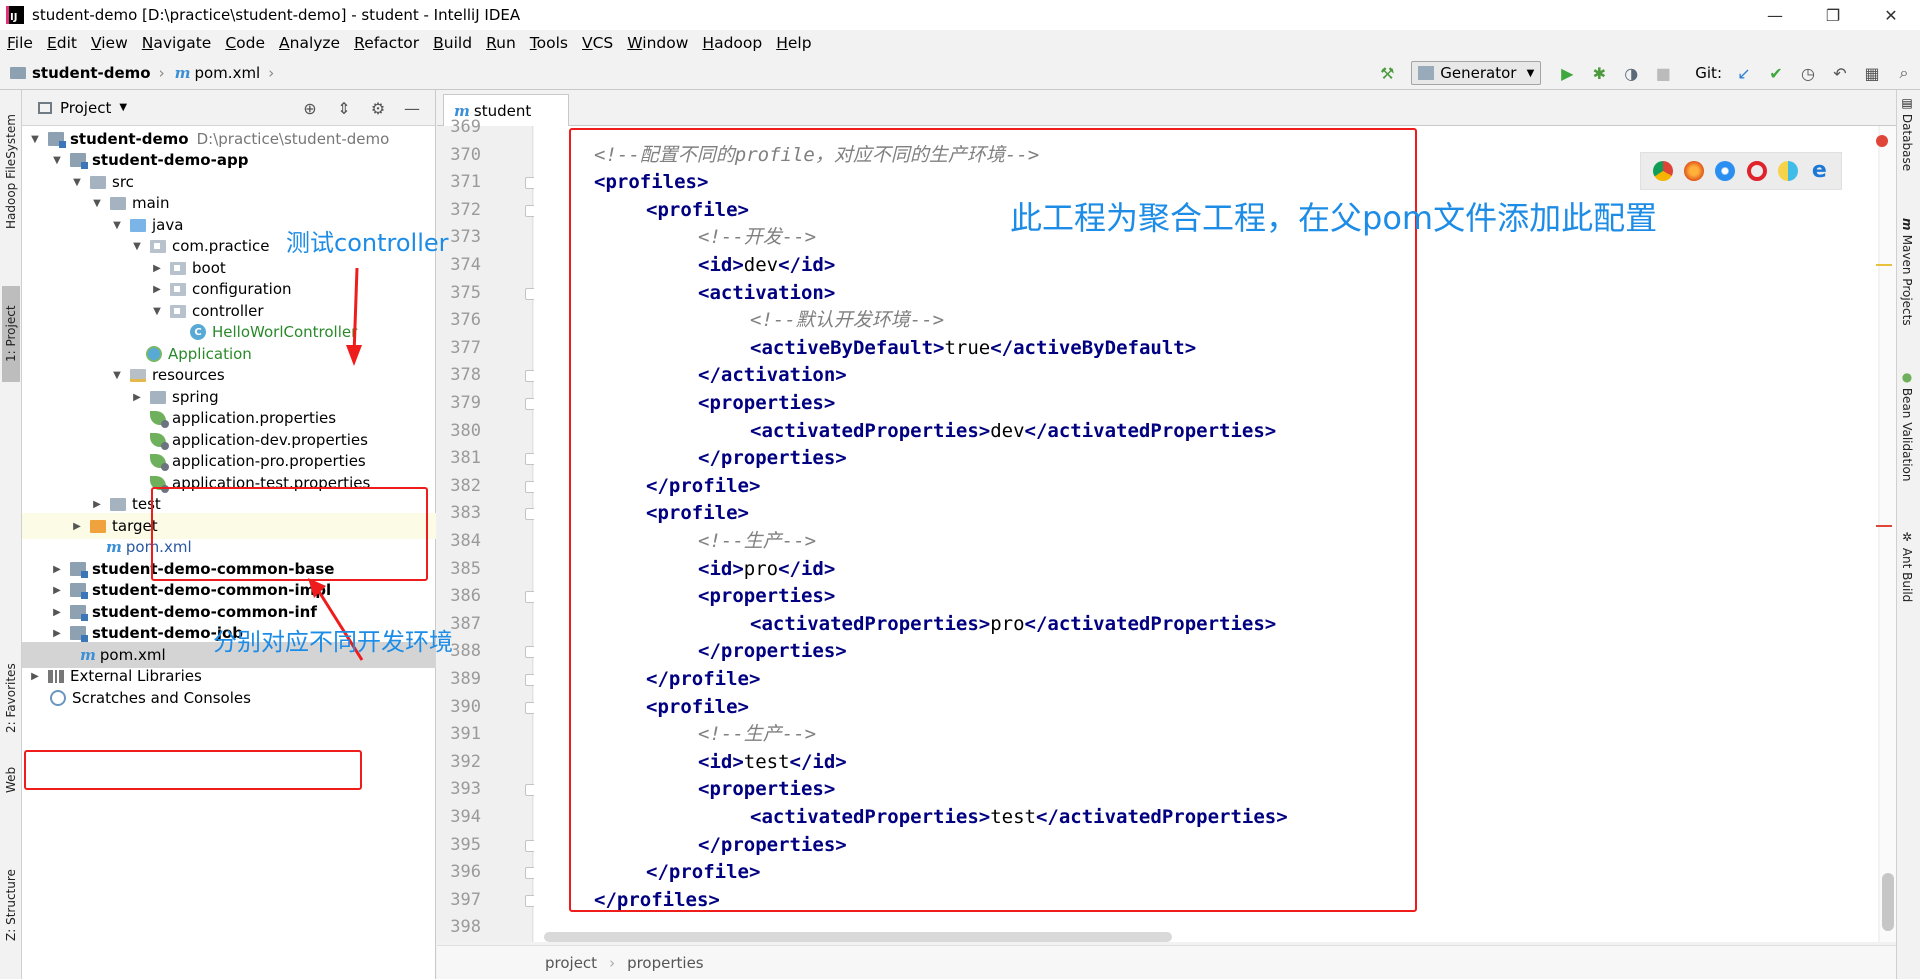 The width and height of the screenshot is (1920, 979). What do you see at coordinates (354, 316) in the screenshot?
I see `arrow-to-controller` at bounding box center [354, 316].